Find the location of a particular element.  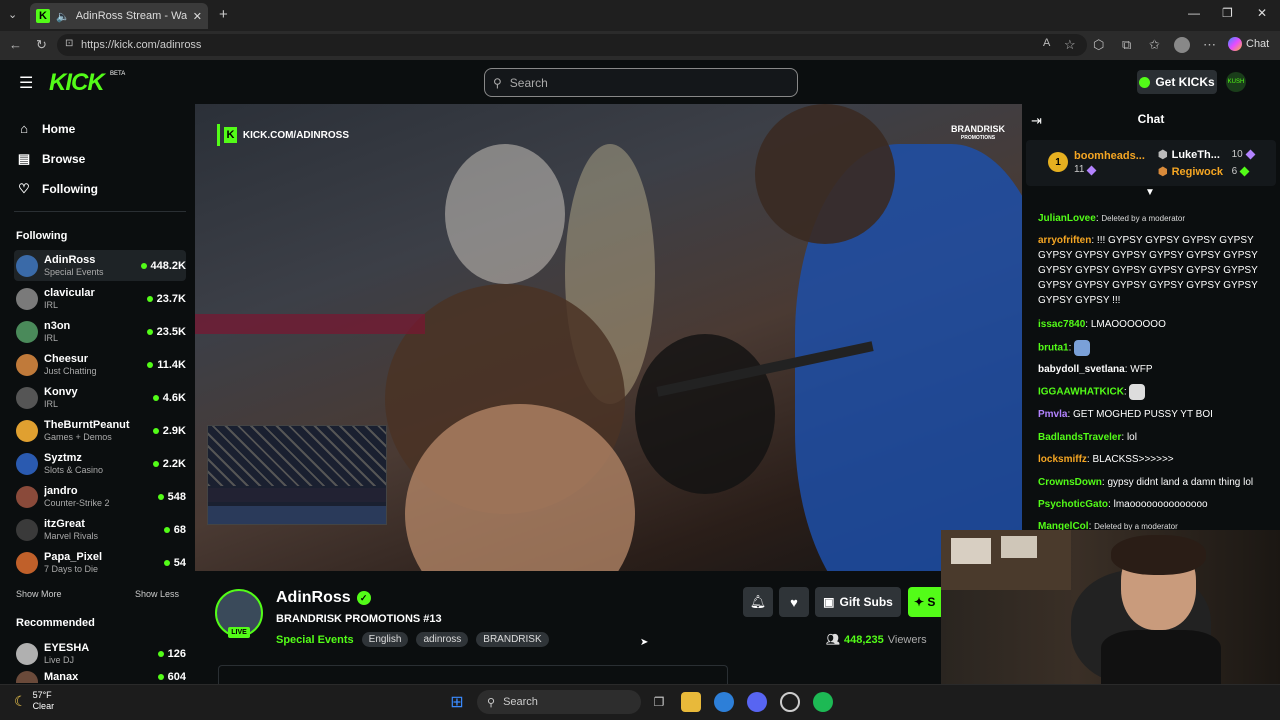

close-tab-icon: ✕ is located at coordinates (197, 16).